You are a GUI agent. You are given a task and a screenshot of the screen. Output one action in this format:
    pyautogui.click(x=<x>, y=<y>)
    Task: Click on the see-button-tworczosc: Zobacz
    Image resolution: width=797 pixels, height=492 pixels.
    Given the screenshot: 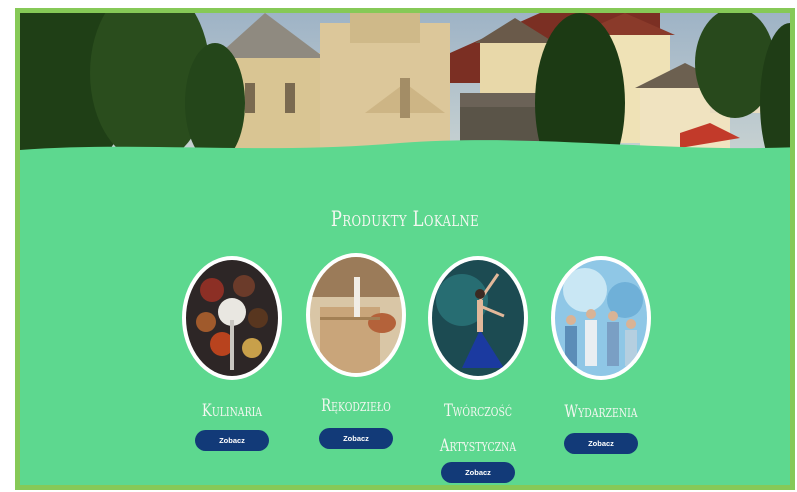 What is the action you would take?
    pyautogui.click(x=478, y=472)
    